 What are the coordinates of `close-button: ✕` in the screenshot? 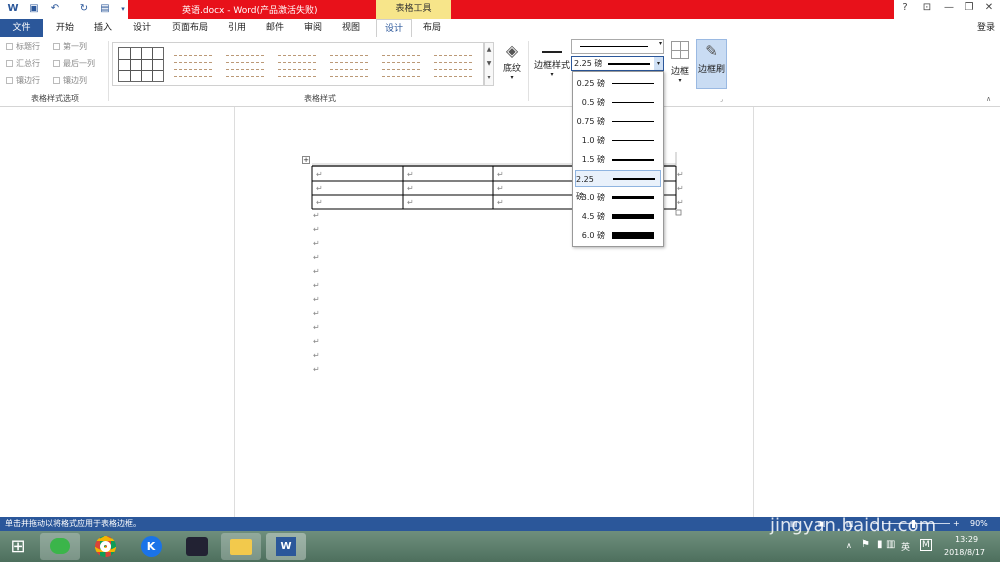 It's located at (989, 9).